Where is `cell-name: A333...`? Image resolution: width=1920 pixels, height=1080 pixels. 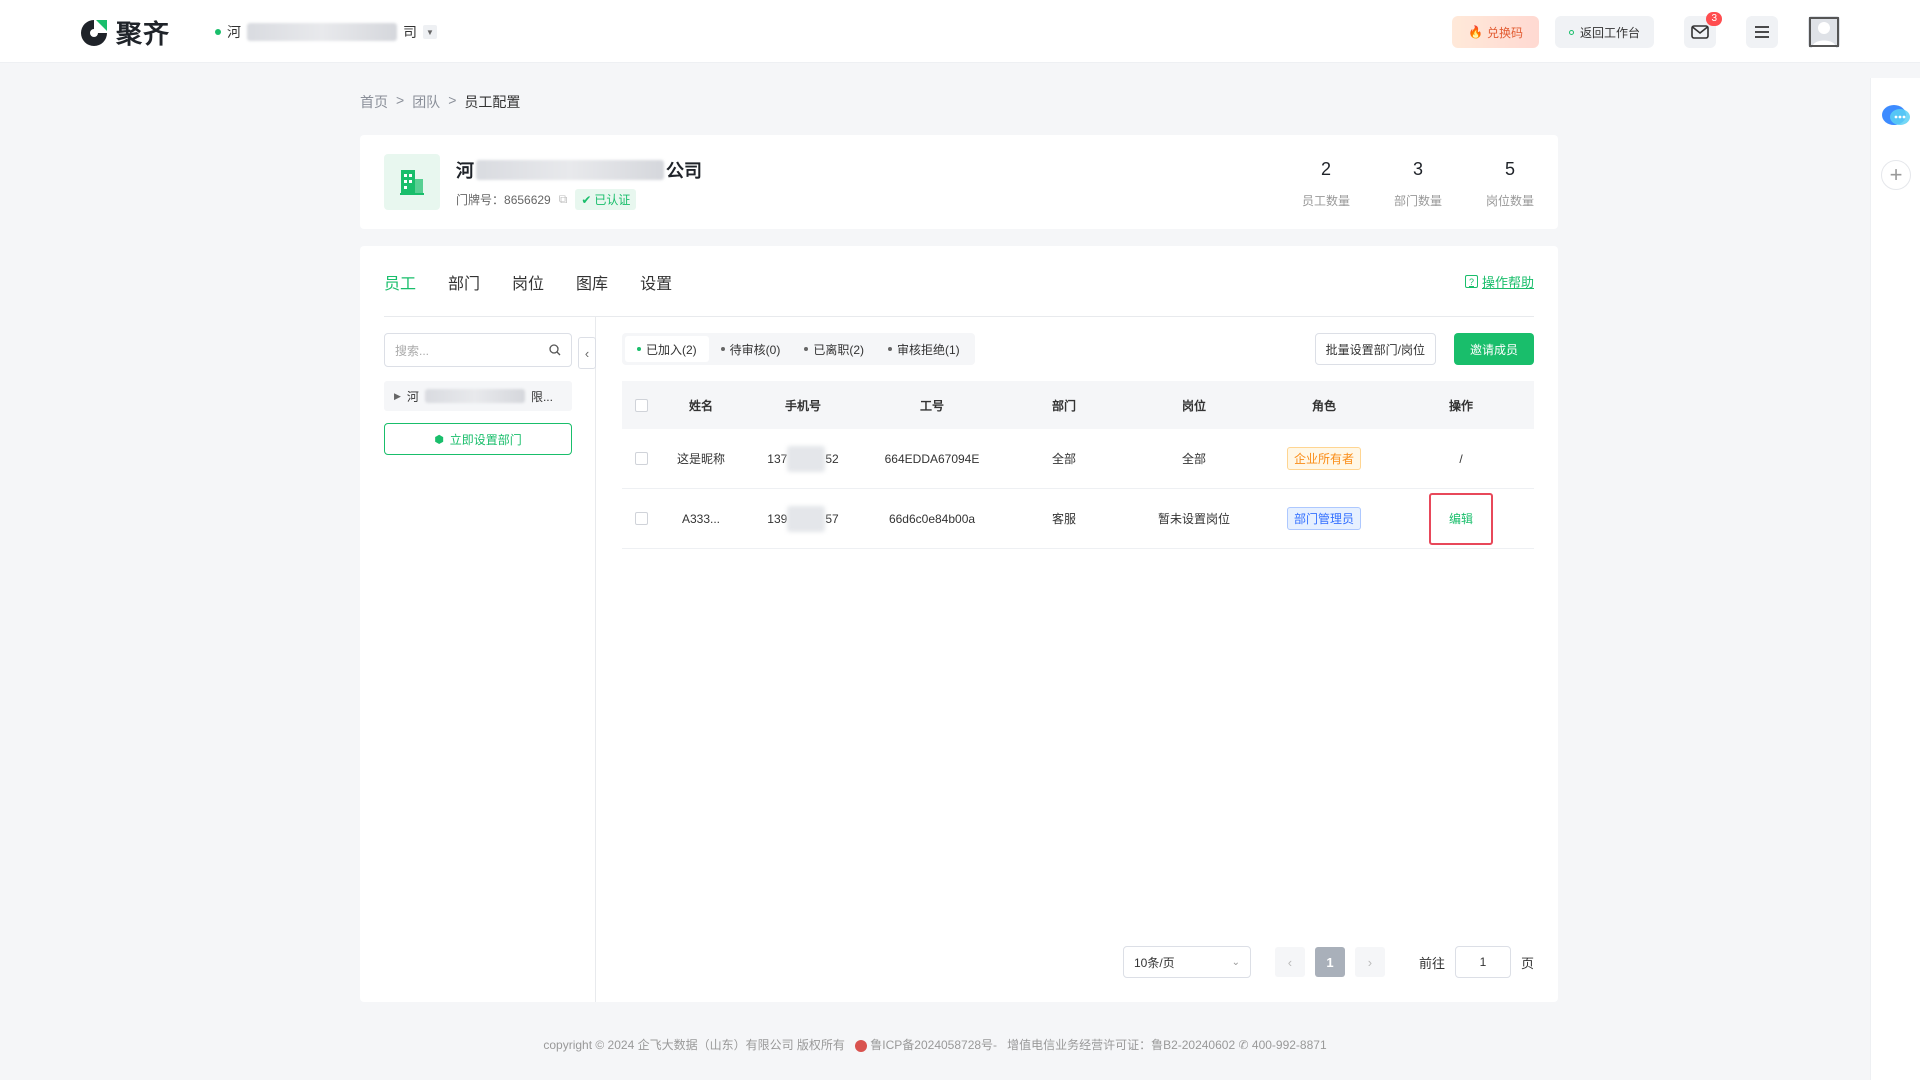 cell-name: A333... is located at coordinates (701, 518).